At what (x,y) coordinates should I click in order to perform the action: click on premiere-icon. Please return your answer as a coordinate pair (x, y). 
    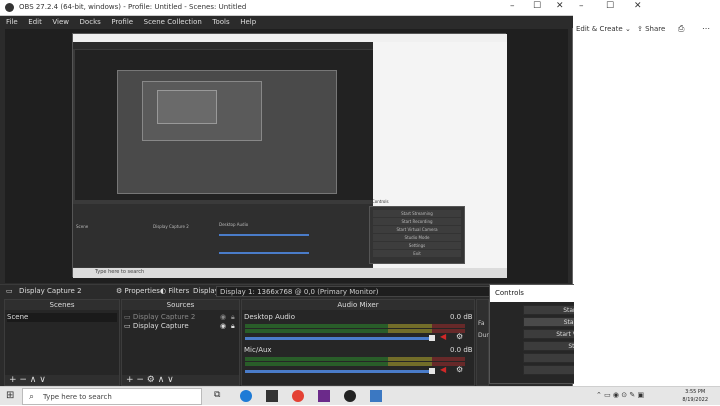
    Looking at the image, I should click on (324, 396).